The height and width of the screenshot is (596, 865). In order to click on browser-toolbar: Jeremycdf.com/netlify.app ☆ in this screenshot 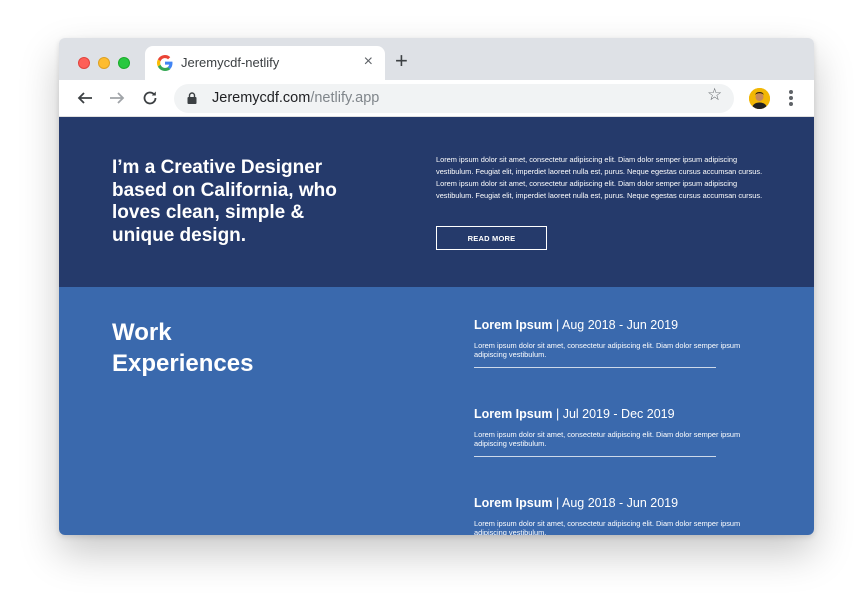, I will do `click(436, 98)`.